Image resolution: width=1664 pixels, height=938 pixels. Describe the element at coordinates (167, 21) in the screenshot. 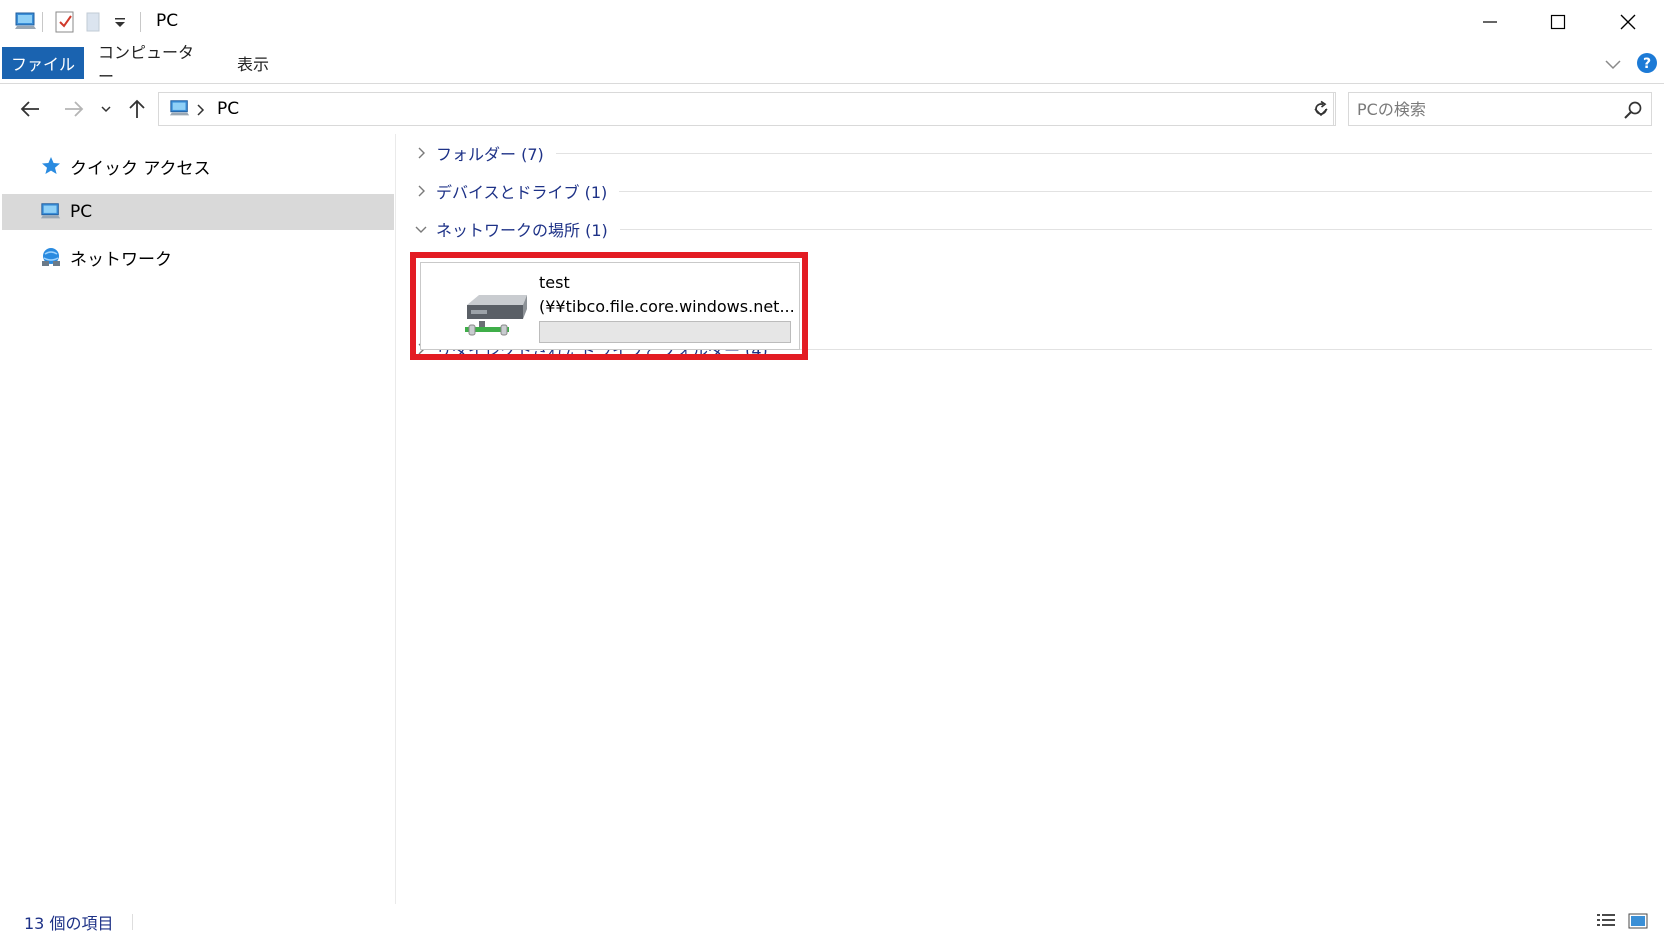

I see `window-title: PC` at that location.